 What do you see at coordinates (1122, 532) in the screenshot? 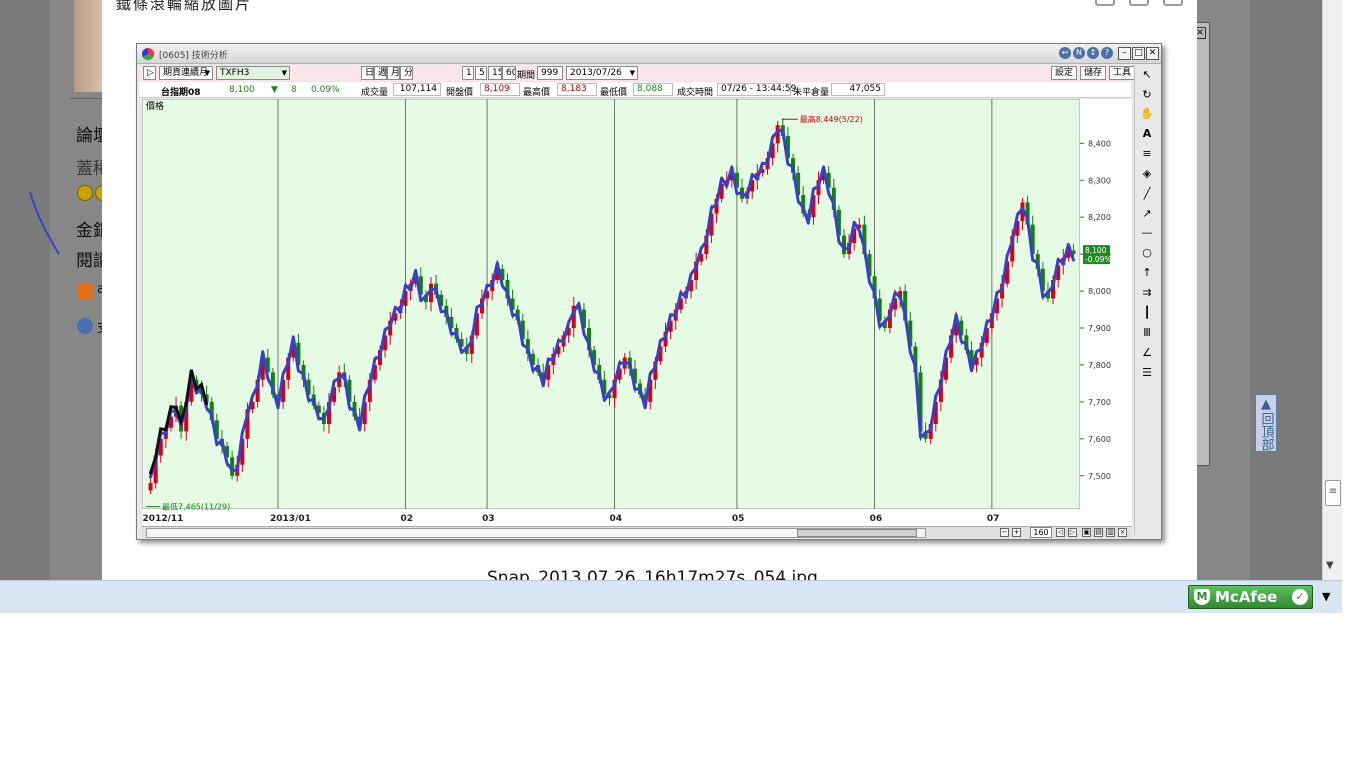
I see `close-chart-icon: ×` at bounding box center [1122, 532].